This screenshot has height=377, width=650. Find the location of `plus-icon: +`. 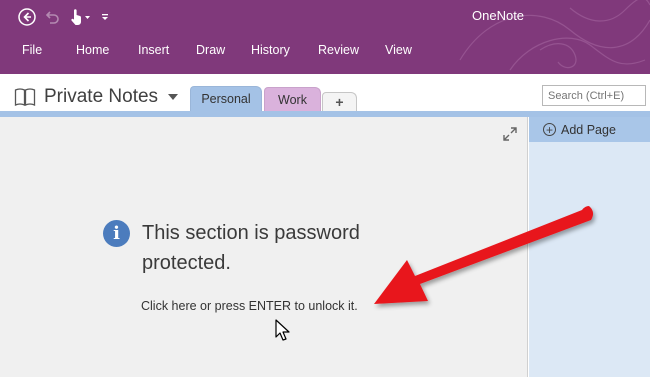

plus-icon: + is located at coordinates (339, 102).